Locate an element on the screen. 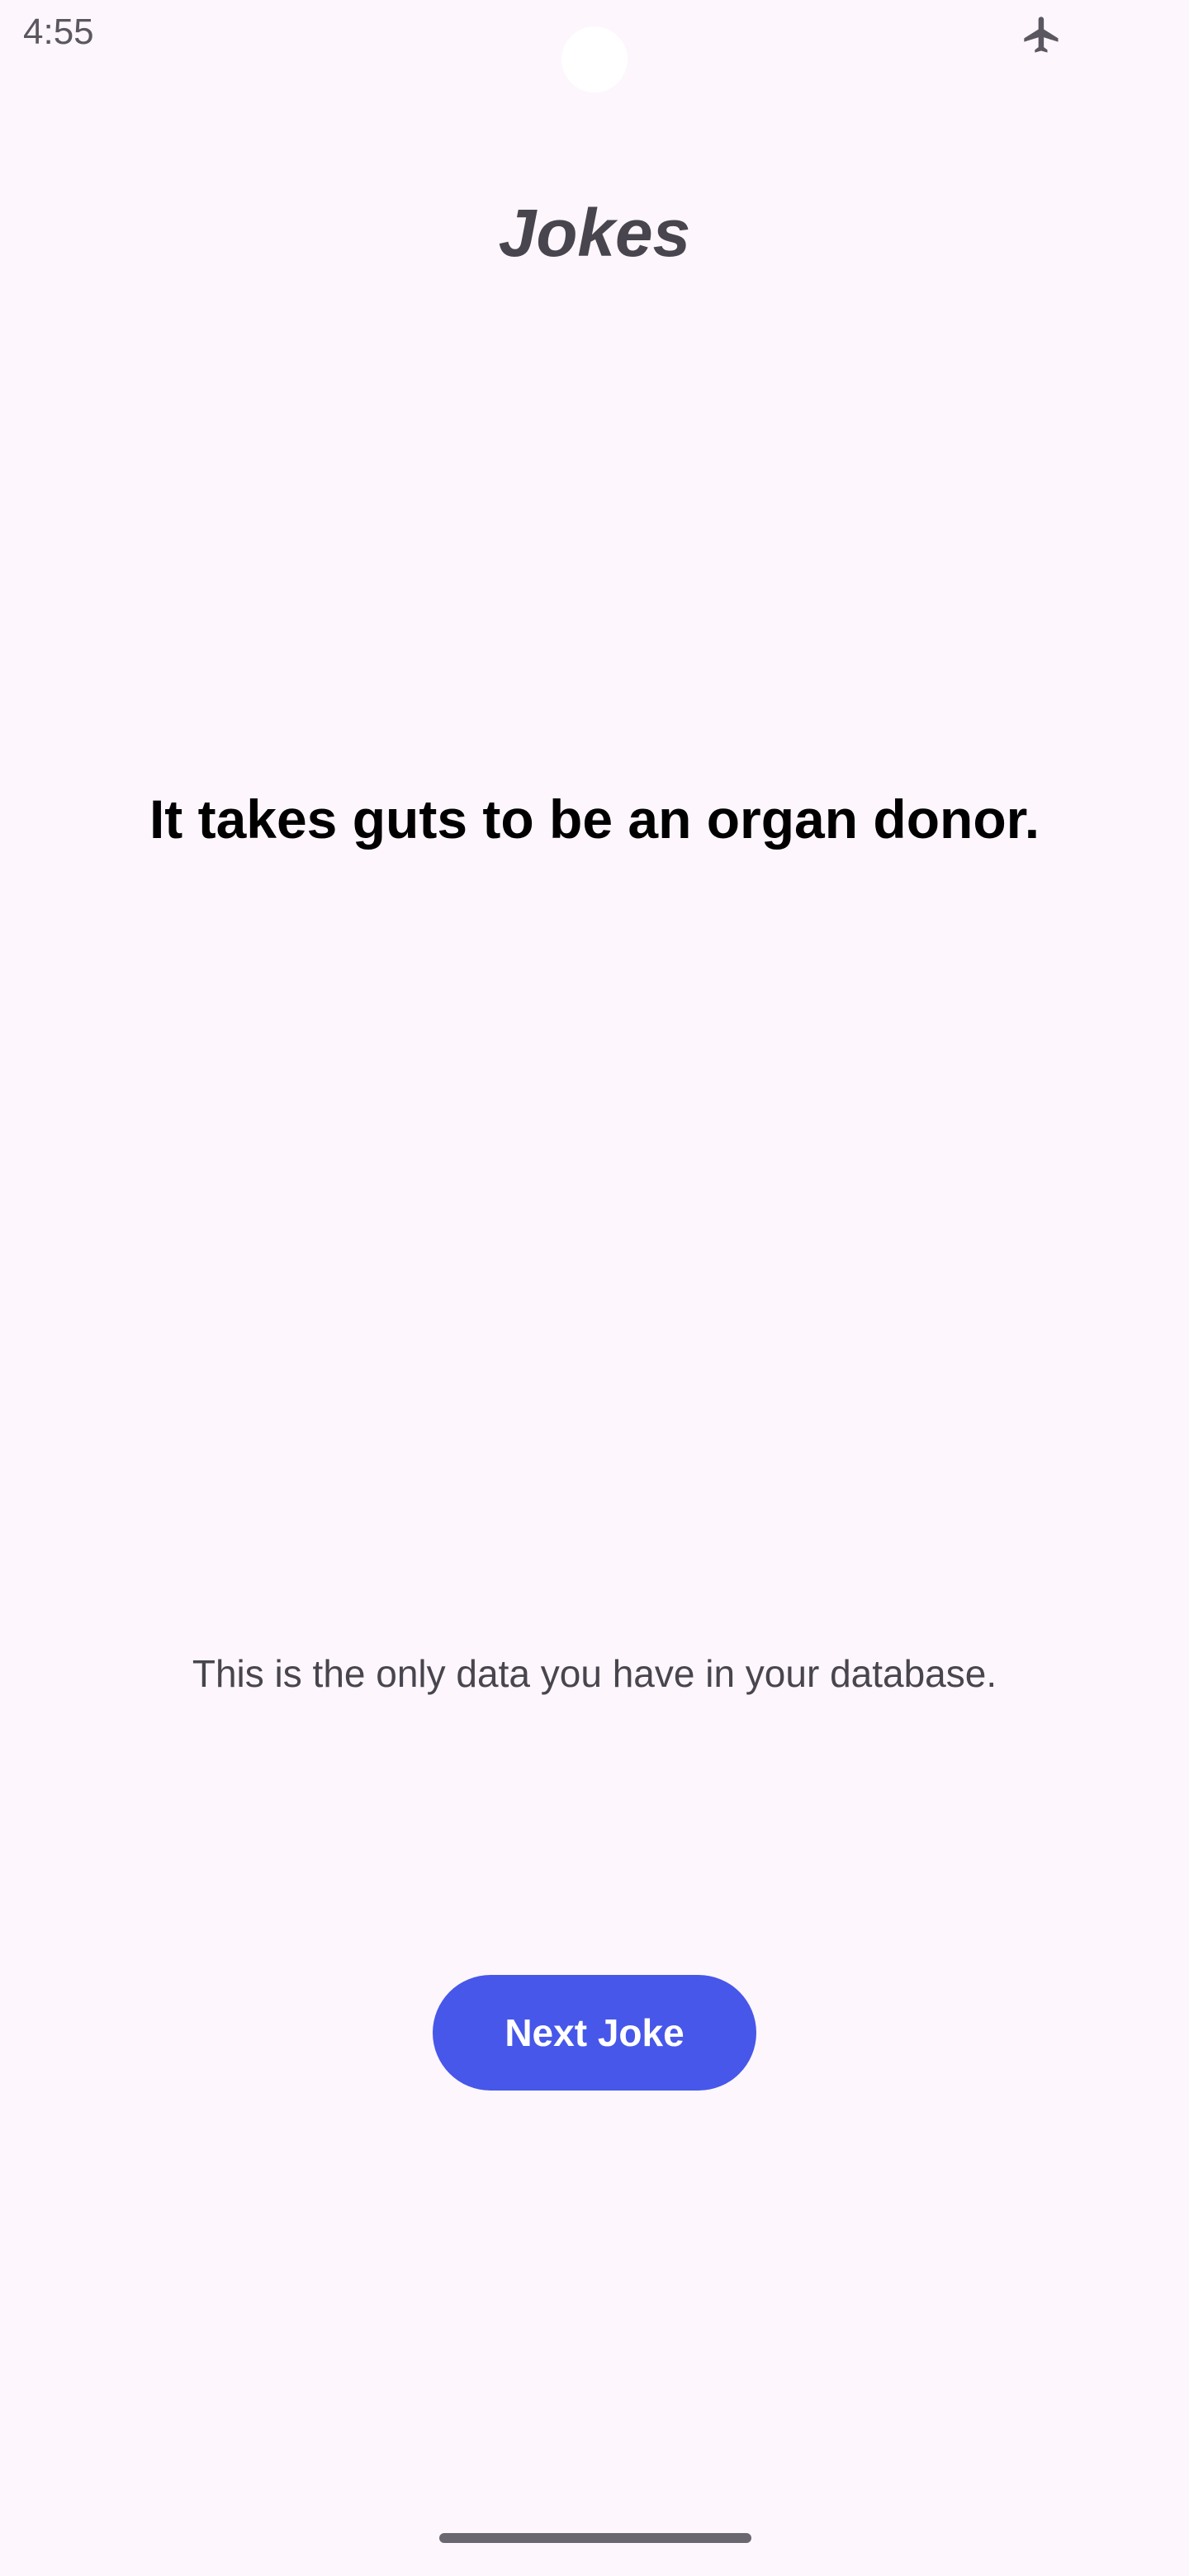 This screenshot has height=2576, width=1189. camera-cutout is located at coordinates (594, 59).